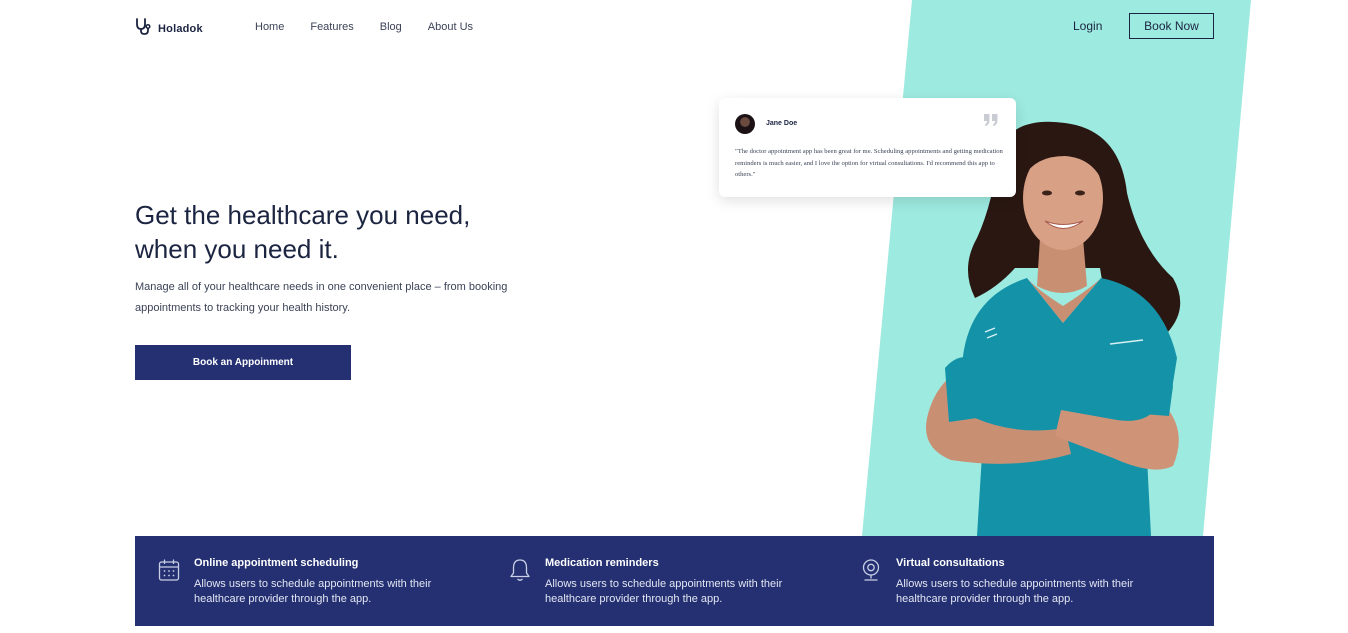 This screenshot has height=633, width=1348. I want to click on quote-icon, so click(991, 122).